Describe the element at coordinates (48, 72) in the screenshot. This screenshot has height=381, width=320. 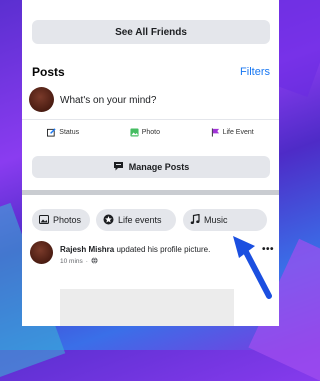
I see `posts-heading: Posts` at that location.